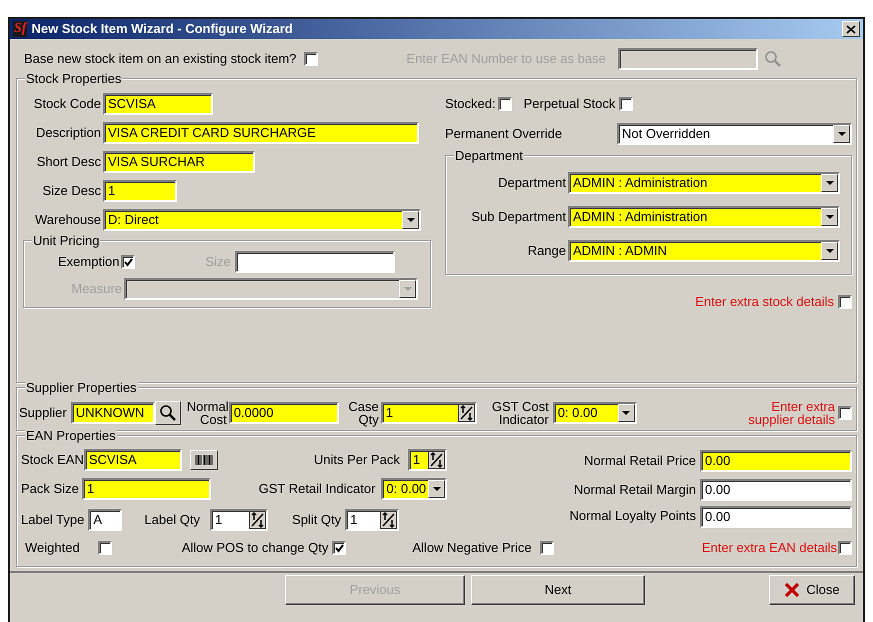 The image size is (873, 622). What do you see at coordinates (67, 103) in the screenshot?
I see `field-label: Stock Code` at bounding box center [67, 103].